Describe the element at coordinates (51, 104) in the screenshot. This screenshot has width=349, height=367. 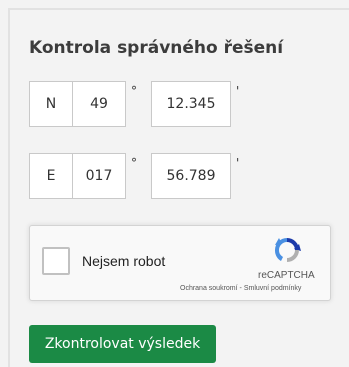
I see `latitude-hemisphere-field: N` at that location.